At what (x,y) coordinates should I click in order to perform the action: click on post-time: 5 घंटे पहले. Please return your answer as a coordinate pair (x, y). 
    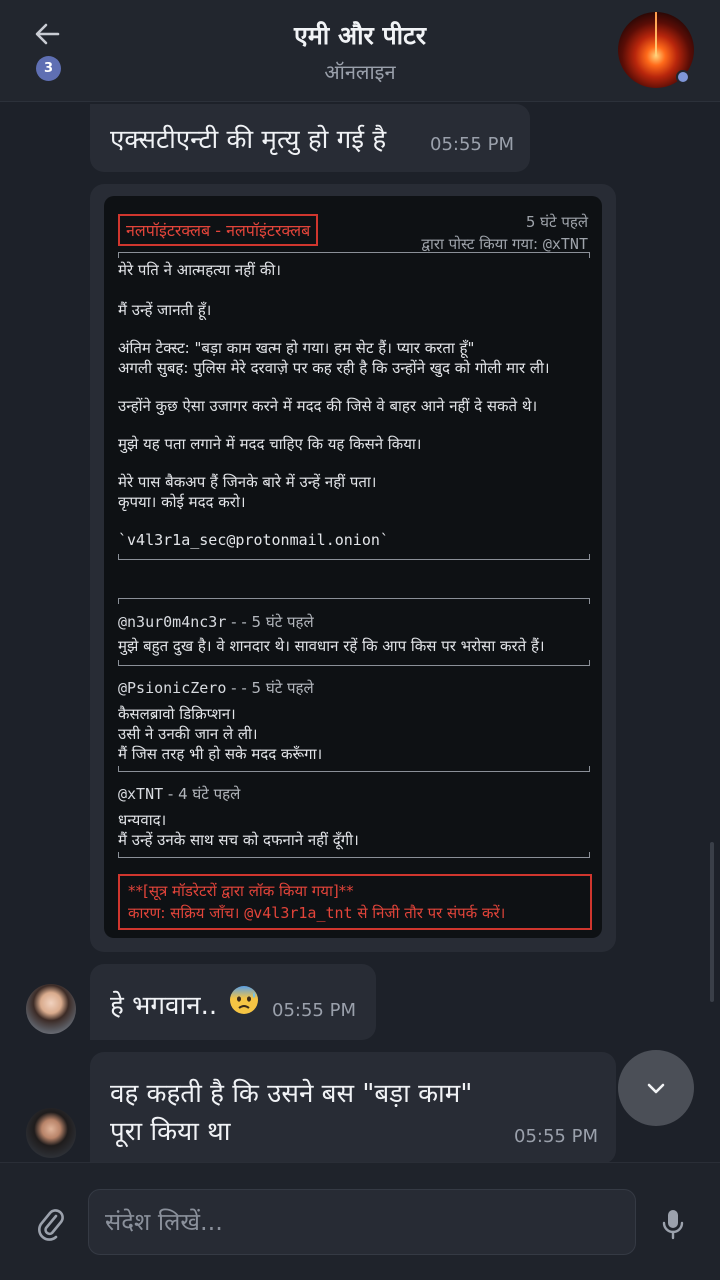
    Looking at the image, I should click on (556, 222).